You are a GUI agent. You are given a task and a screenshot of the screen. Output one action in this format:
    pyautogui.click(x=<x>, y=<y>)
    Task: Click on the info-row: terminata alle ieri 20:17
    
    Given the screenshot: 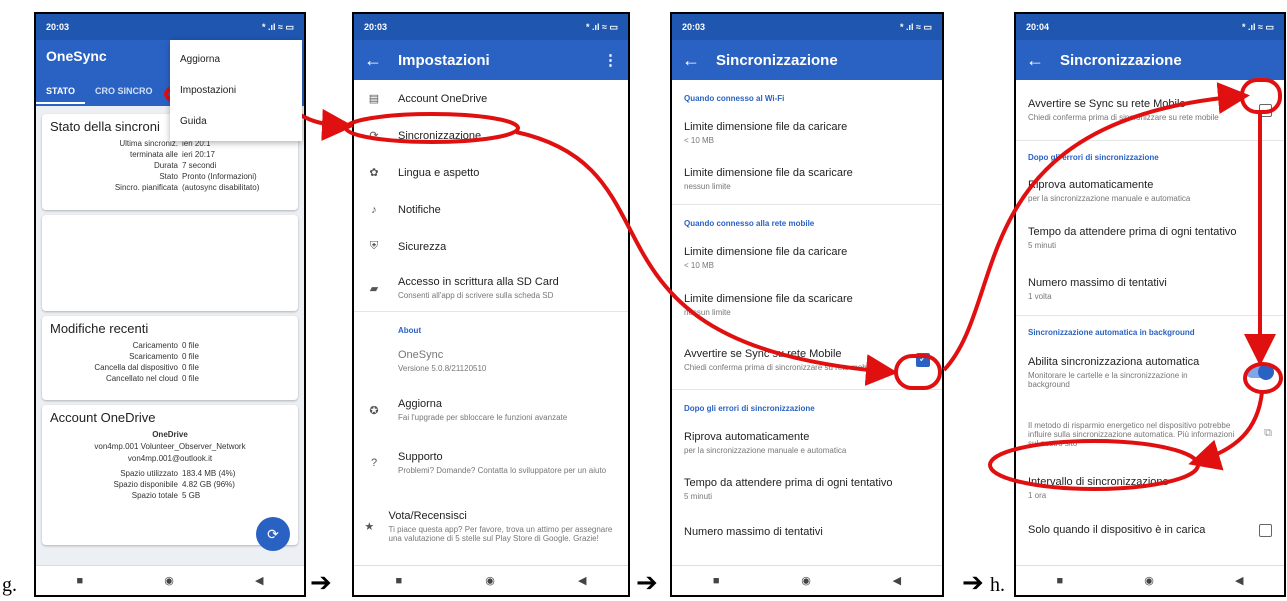 What is the action you would take?
    pyautogui.click(x=170, y=154)
    